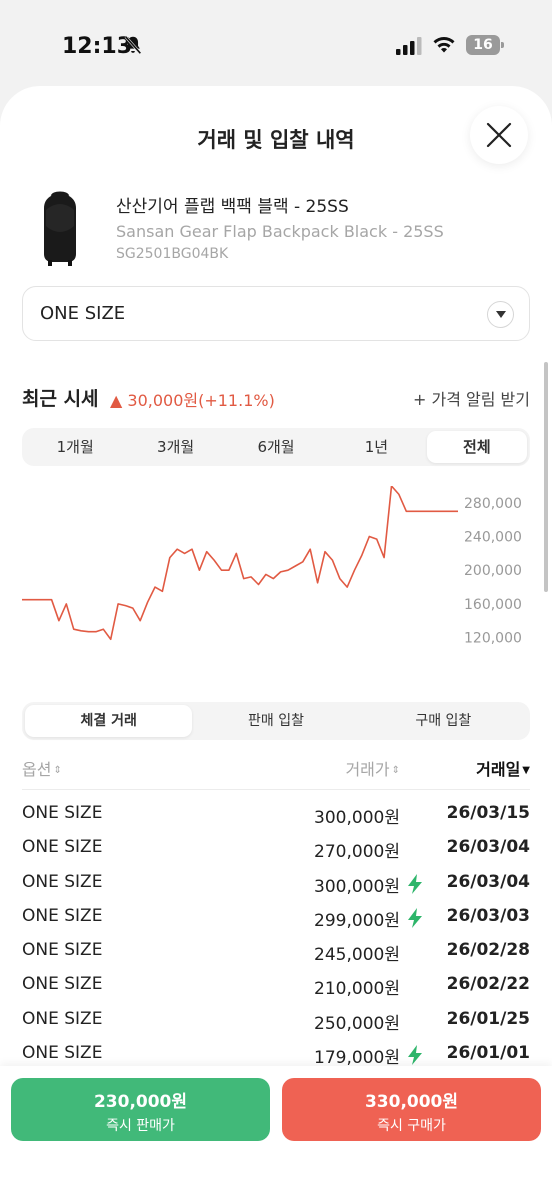  Describe the element at coordinates (372, 768) in the screenshot. I see `price-column-header: 거래가 ⇕` at that location.